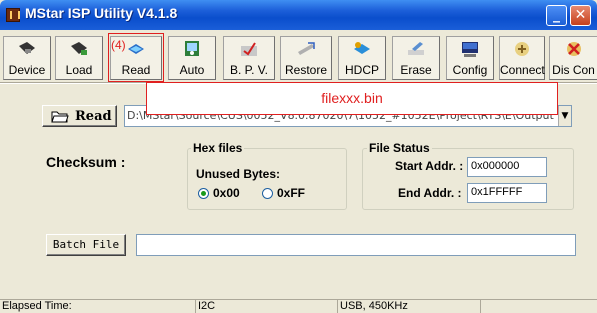 The image size is (597, 313). Describe the element at coordinates (374, 306) in the screenshot. I see `status-speed-text: USB, 450KHz` at that location.